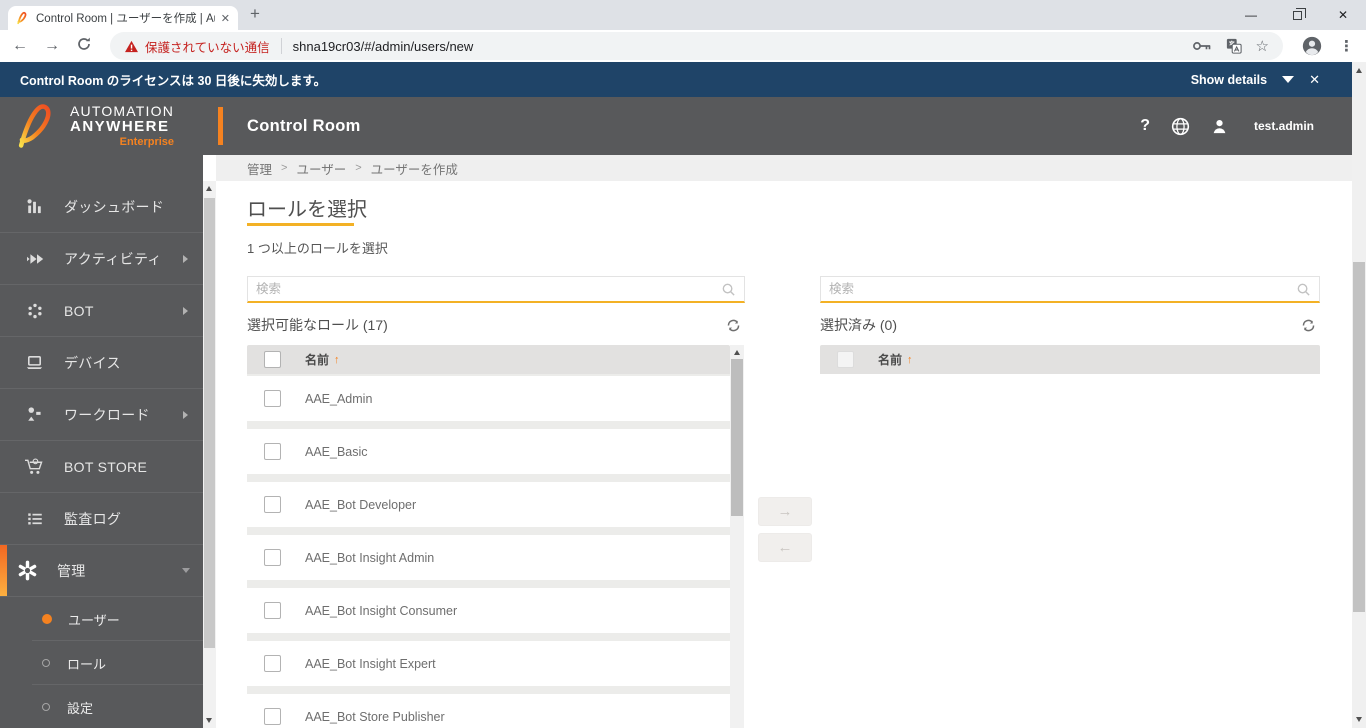  Describe the element at coordinates (101, 168) in the screenshot. I see `sidebar-top-spacer` at that location.